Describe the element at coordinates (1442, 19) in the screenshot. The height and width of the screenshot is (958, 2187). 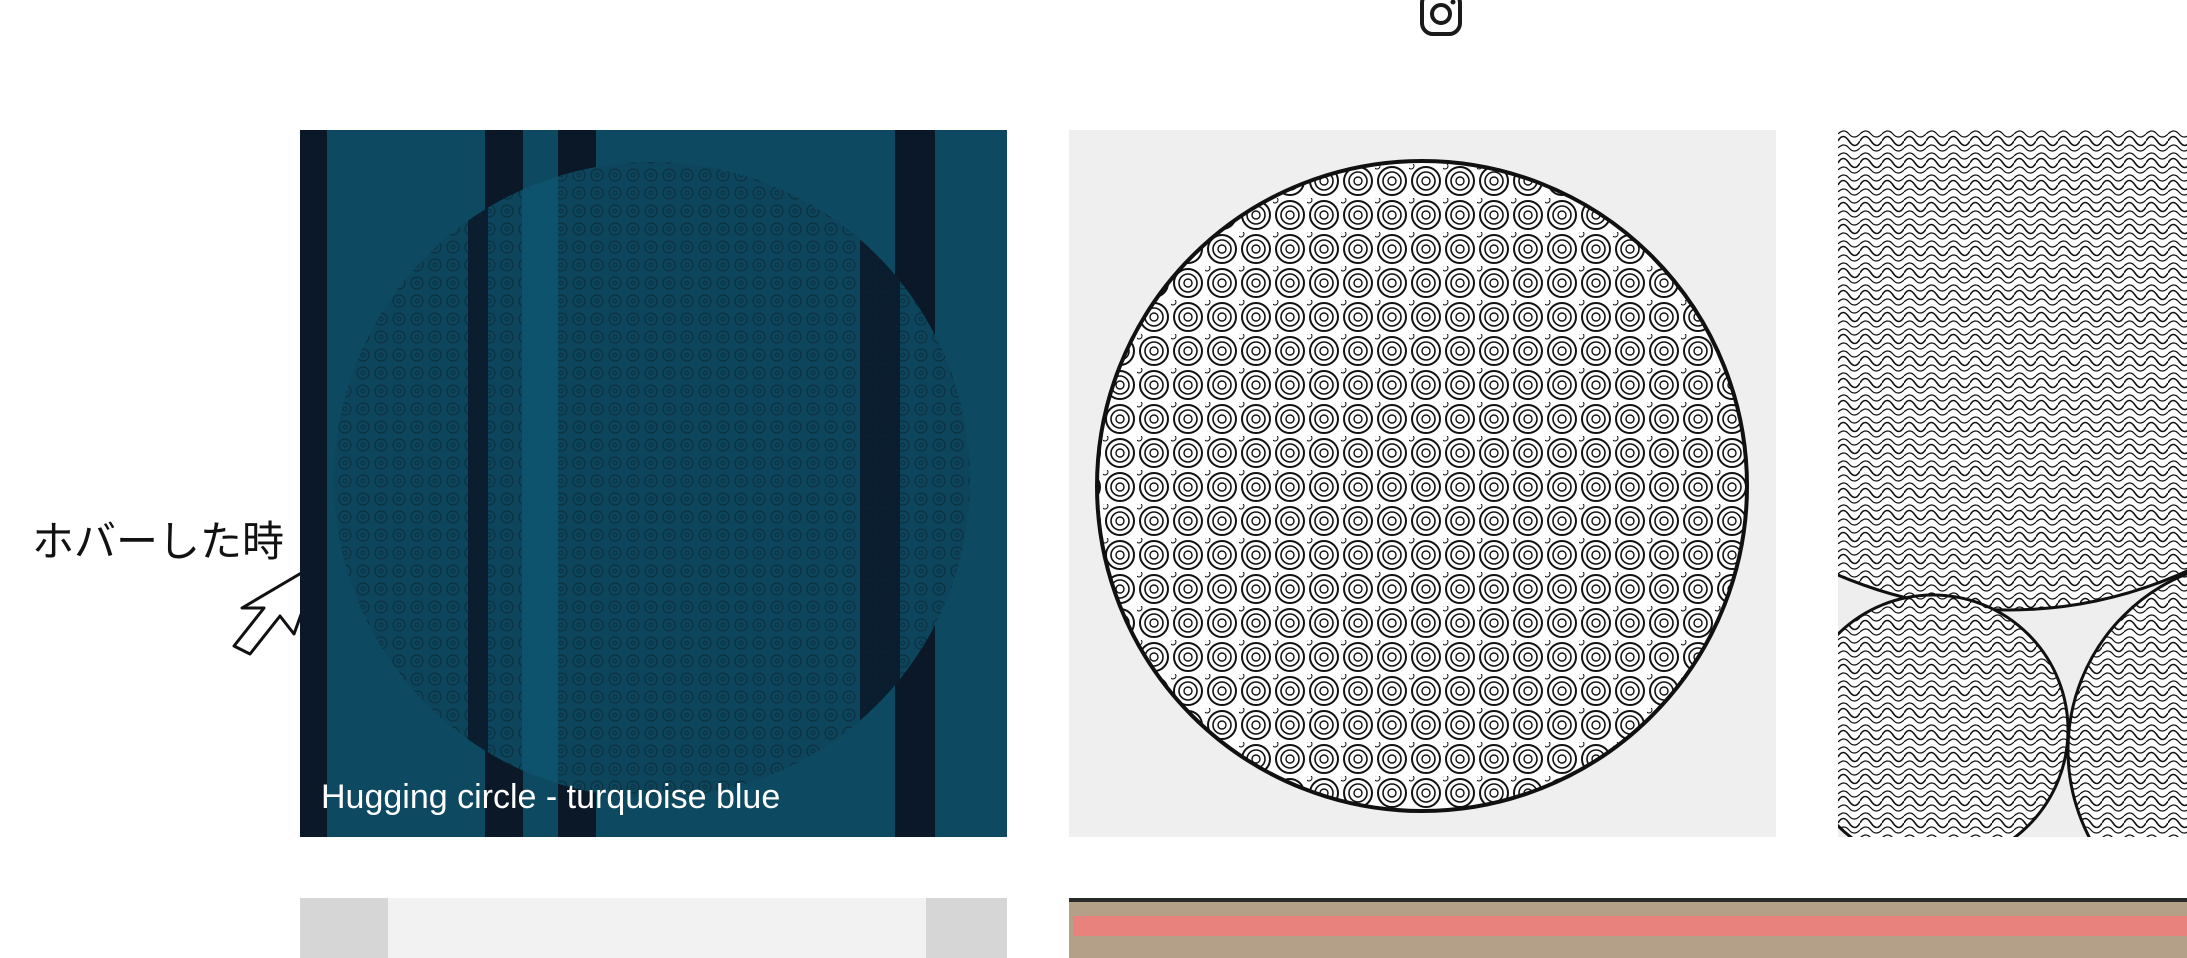
I see `instagram-icon` at that location.